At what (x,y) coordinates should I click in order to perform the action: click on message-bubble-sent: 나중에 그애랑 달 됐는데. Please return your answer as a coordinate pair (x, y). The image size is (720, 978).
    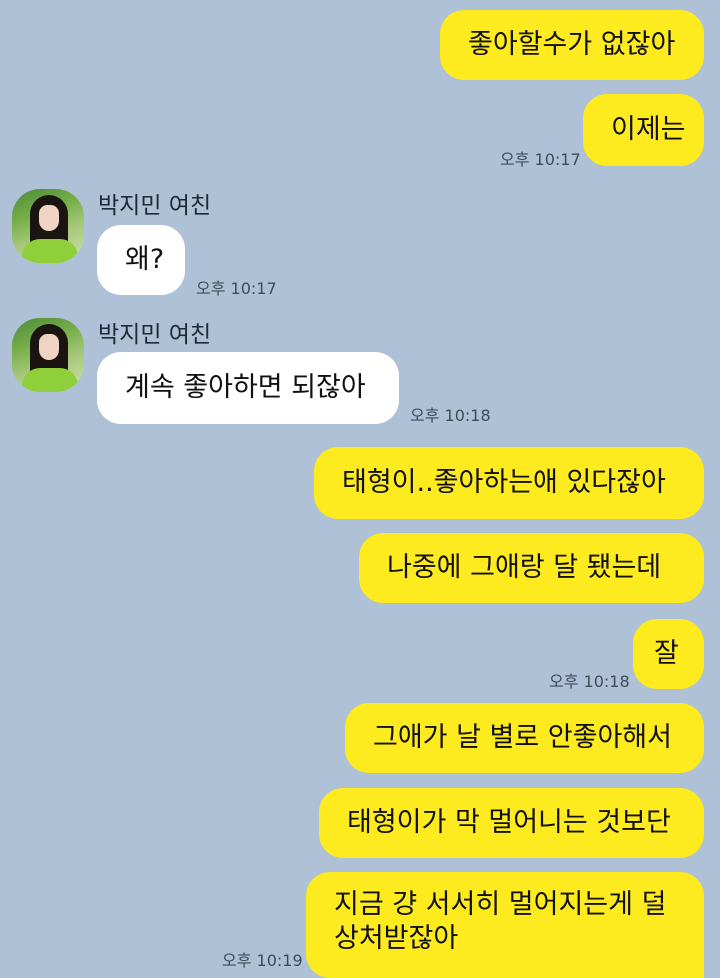
    Looking at the image, I should click on (531, 568).